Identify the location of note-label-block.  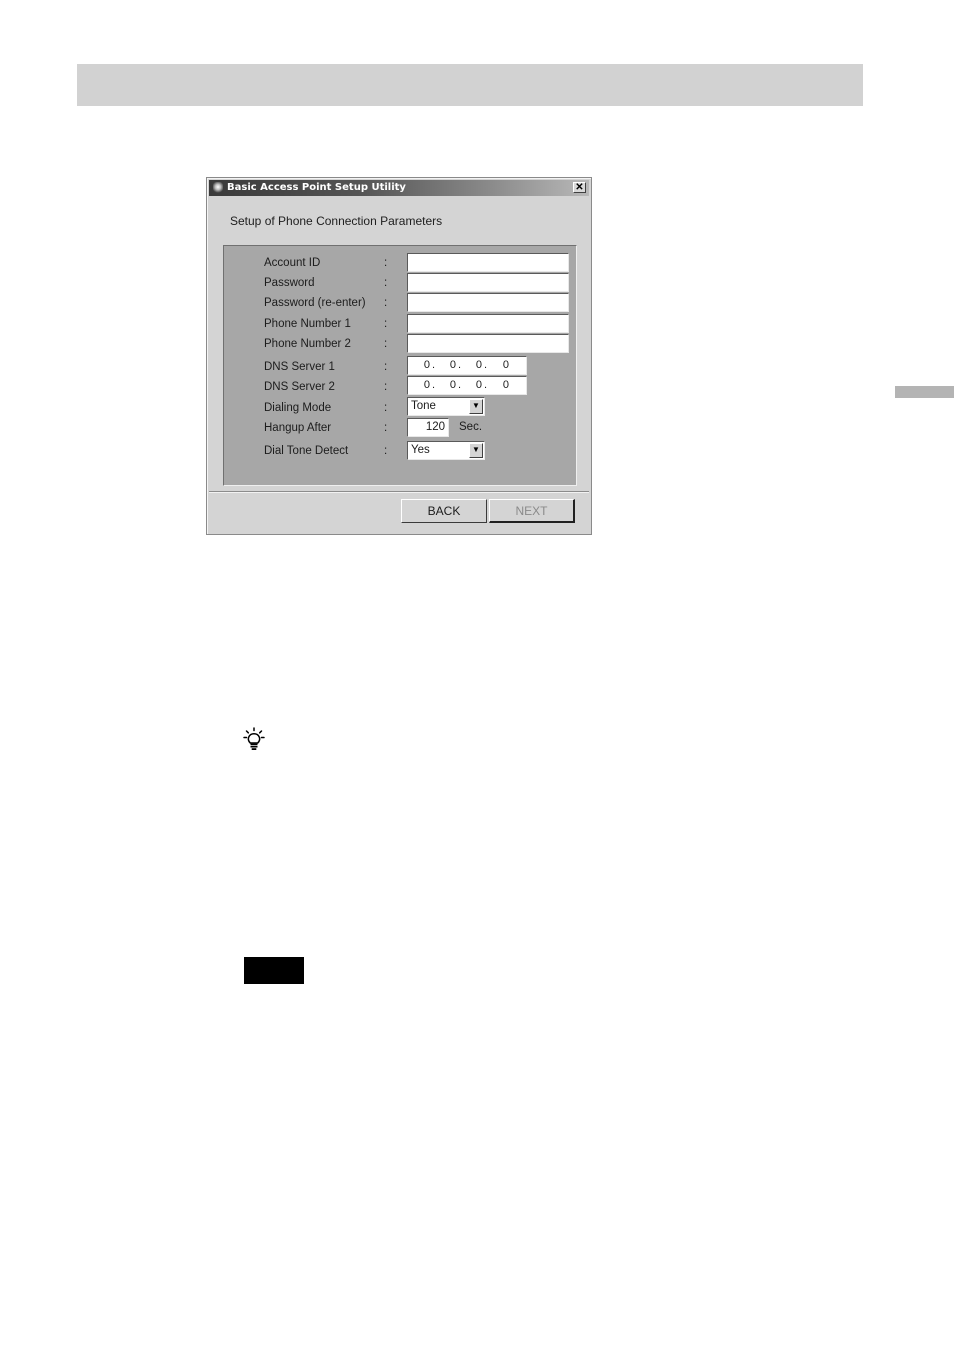
(274, 970).